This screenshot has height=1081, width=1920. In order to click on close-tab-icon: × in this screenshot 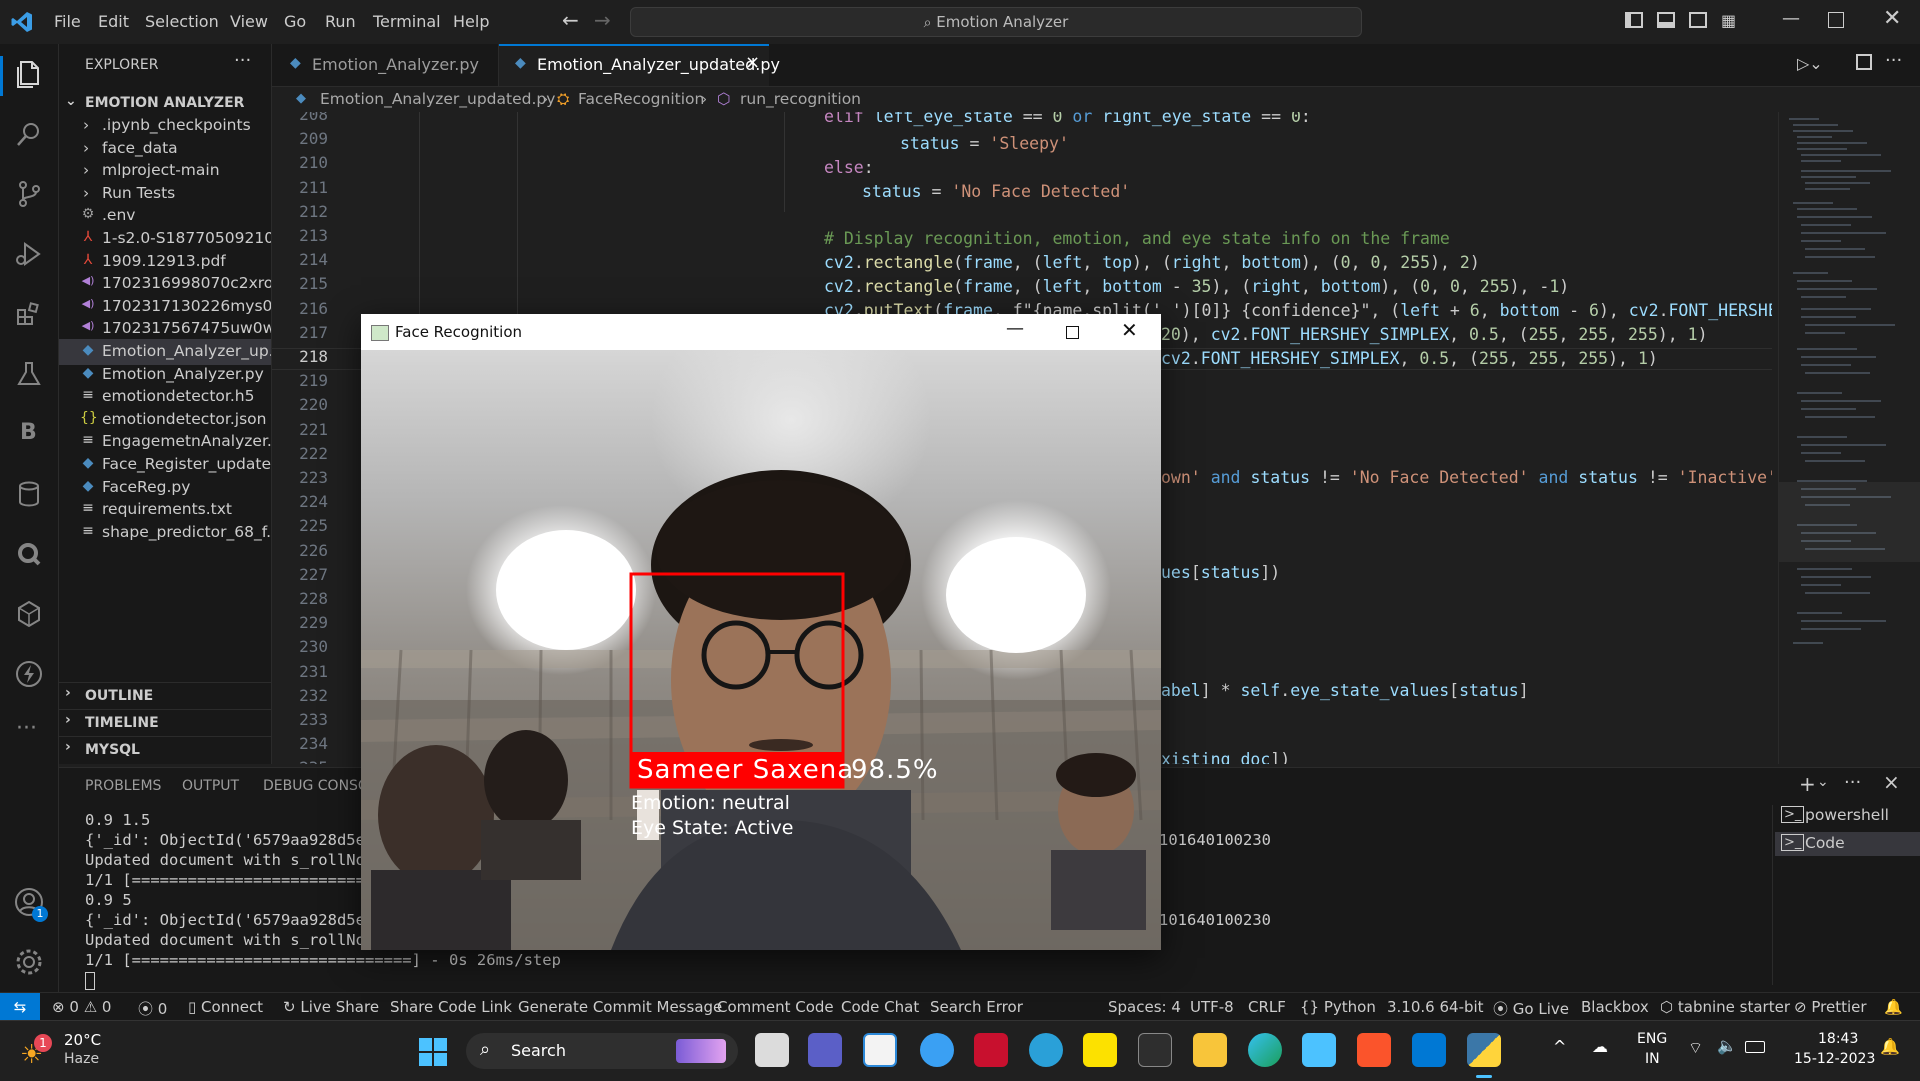, I will do `click(752, 62)`.